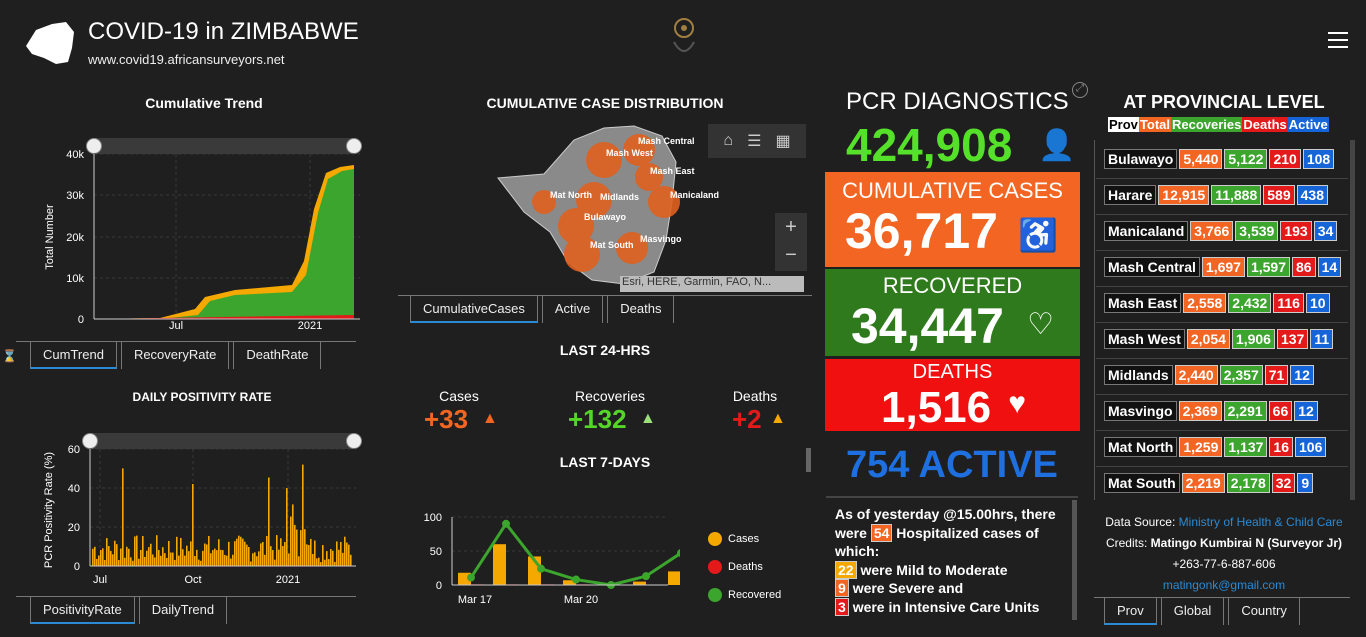 The height and width of the screenshot is (637, 1366). Describe the element at coordinates (202, 397) in the screenshot. I see `positivity-title: DAILY POSITIVITY RATE` at that location.